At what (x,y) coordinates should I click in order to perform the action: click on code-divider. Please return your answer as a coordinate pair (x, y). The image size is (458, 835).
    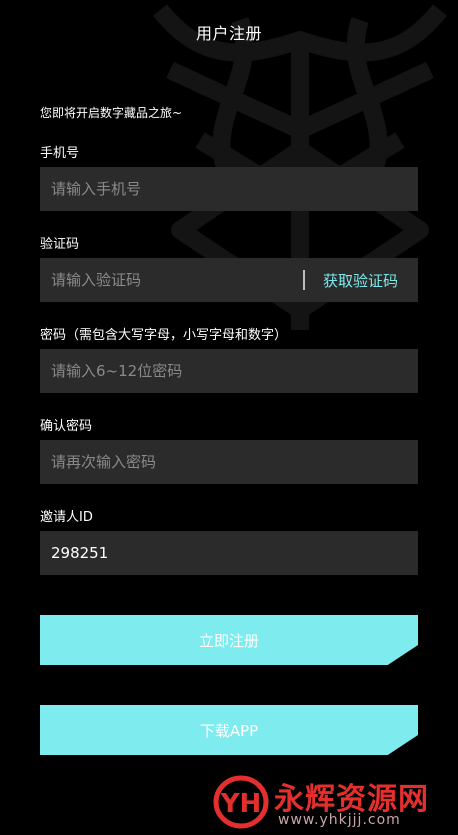
    Looking at the image, I should click on (303, 280).